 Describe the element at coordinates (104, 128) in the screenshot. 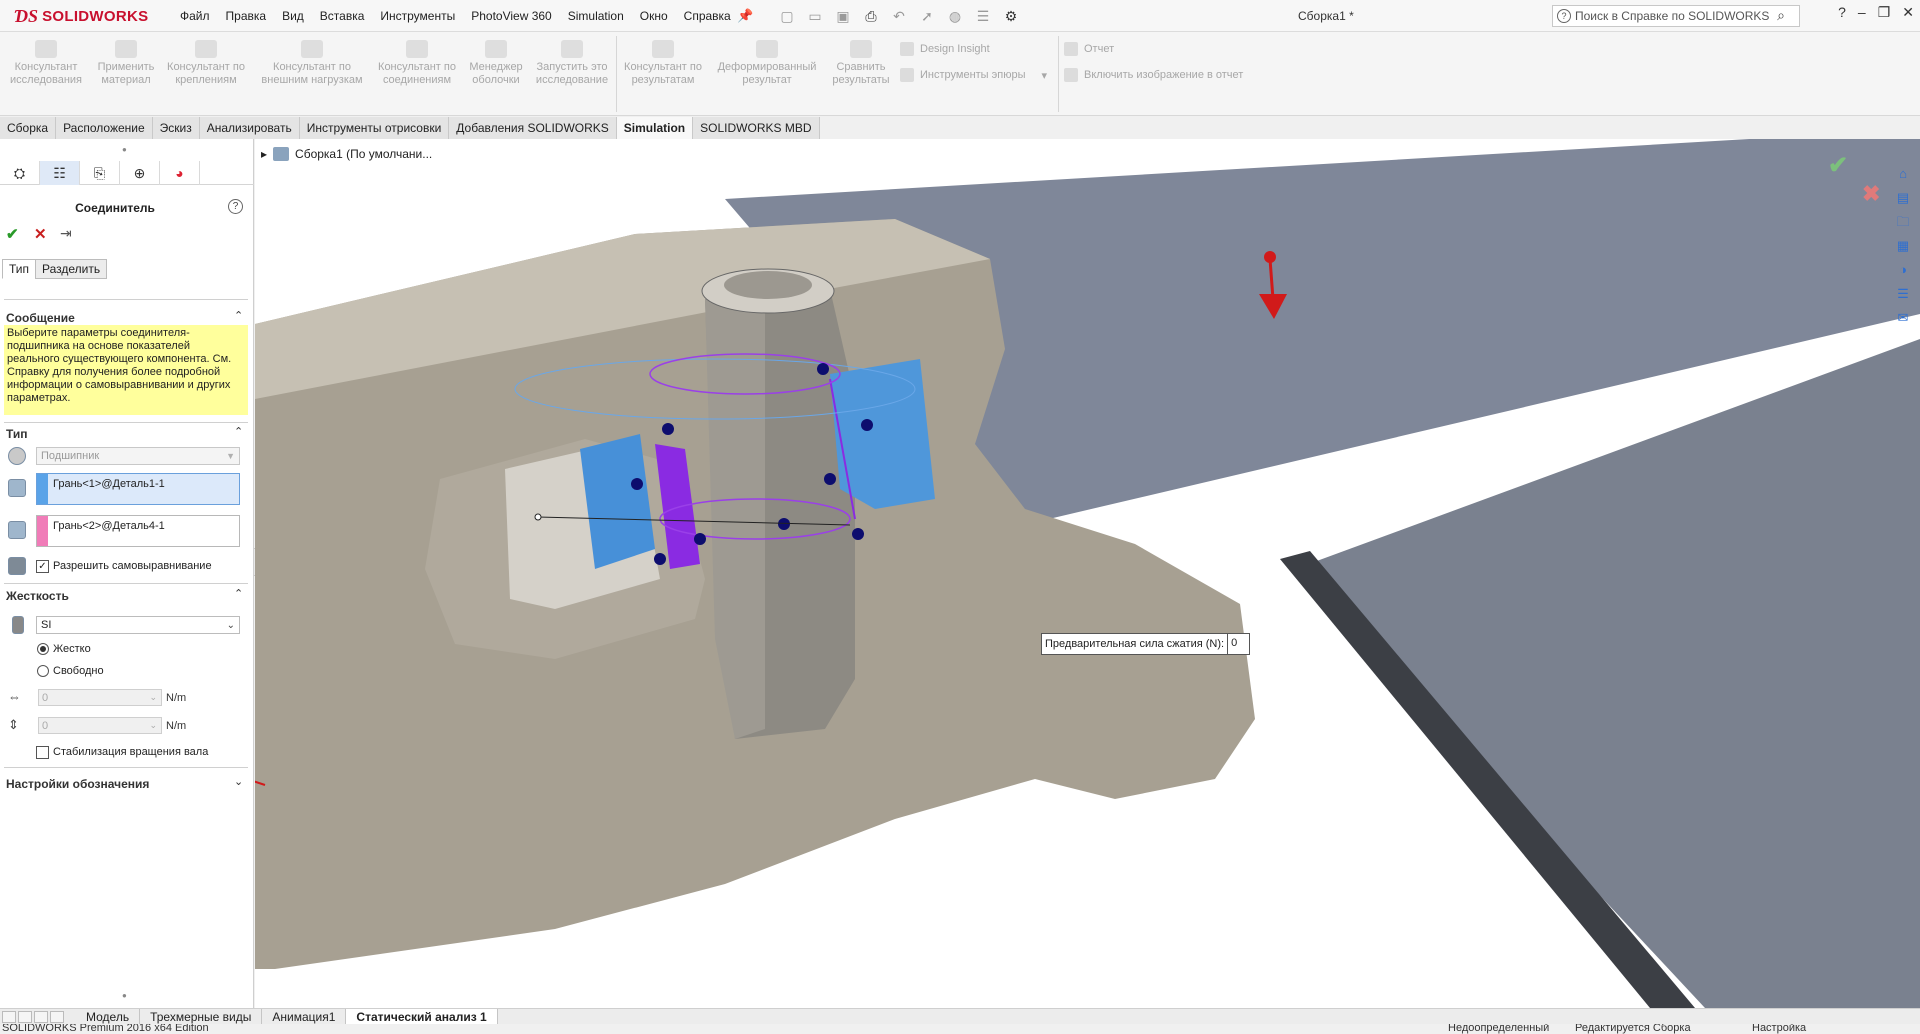

I see `tab-layout: Расположение` at that location.